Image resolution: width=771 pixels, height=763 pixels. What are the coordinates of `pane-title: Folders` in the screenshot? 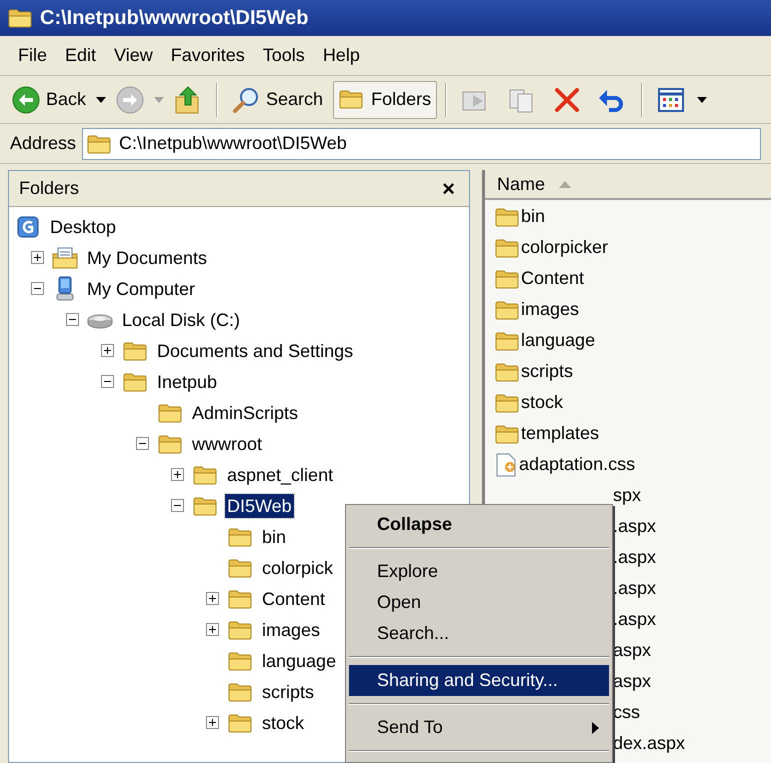 It's located at (49, 188).